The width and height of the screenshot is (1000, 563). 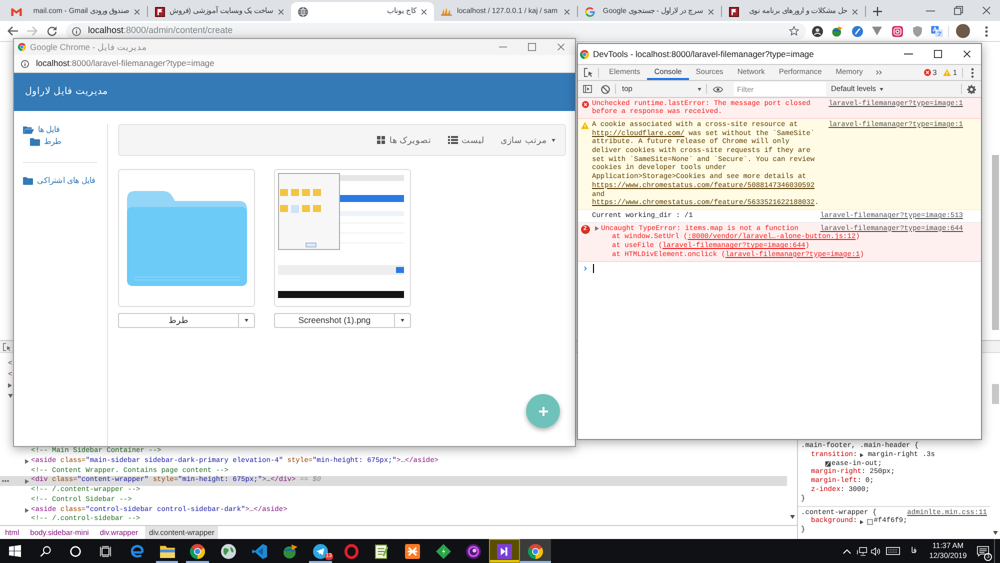 I want to click on plus-icon, so click(x=877, y=11).